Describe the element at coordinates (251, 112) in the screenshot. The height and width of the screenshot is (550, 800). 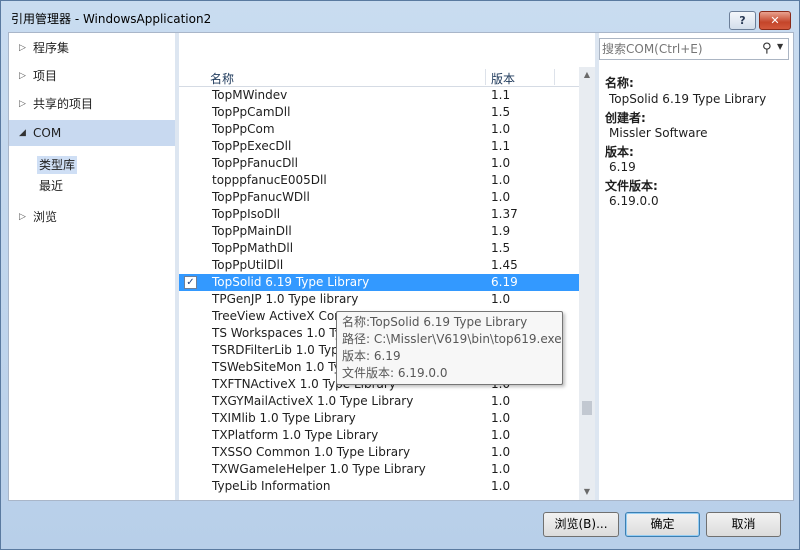
I see `row-name: TopPpCamDll` at that location.